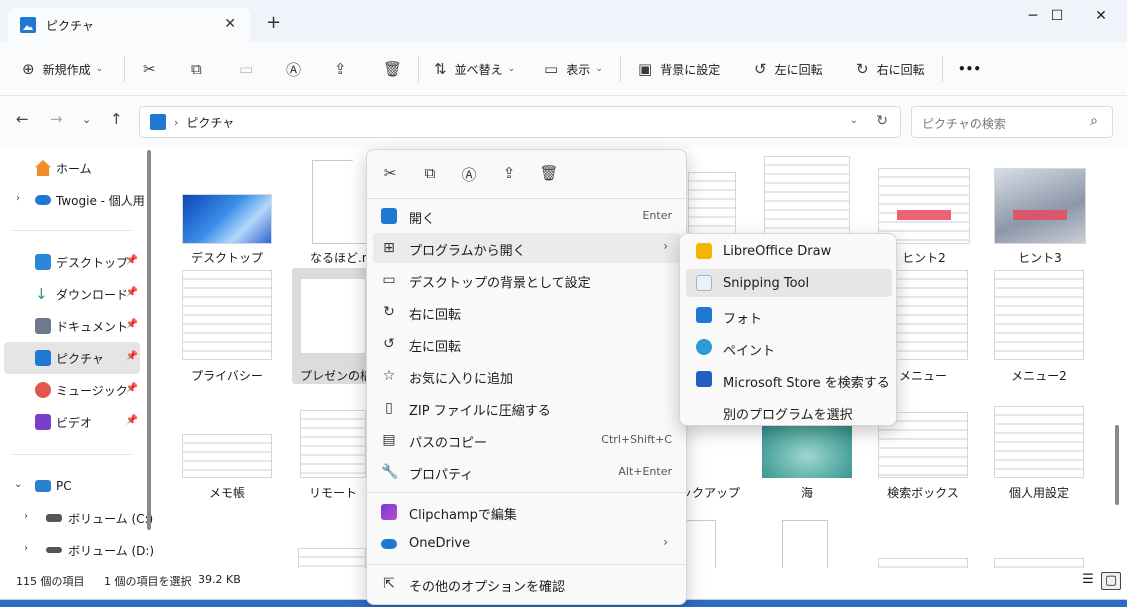 The width and height of the screenshot is (1127, 607). What do you see at coordinates (526, 376) in the screenshot?
I see `menu-item-add-to-favorites: ☆ お気に入りに追加` at bounding box center [526, 376].